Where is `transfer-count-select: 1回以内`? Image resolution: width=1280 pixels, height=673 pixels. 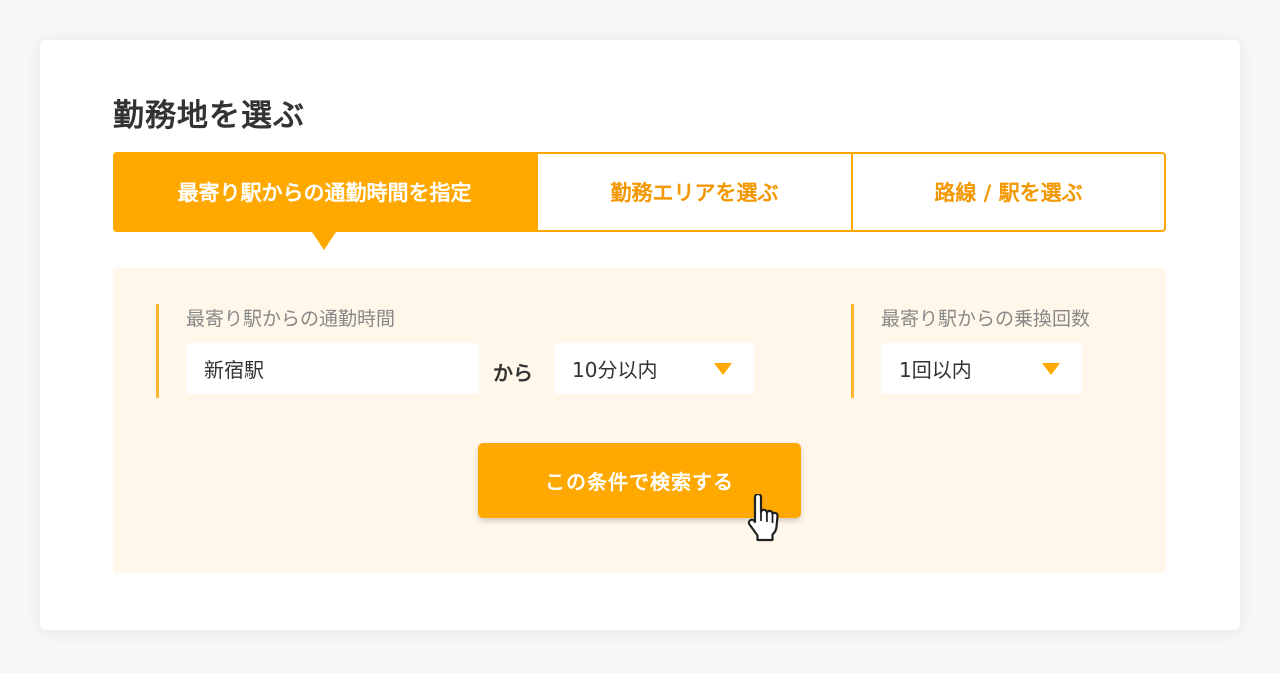 transfer-count-select: 1回以内 is located at coordinates (981, 368).